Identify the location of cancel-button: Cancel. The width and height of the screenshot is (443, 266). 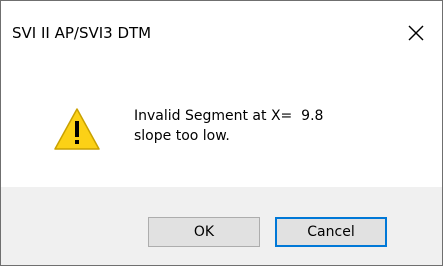
(331, 232).